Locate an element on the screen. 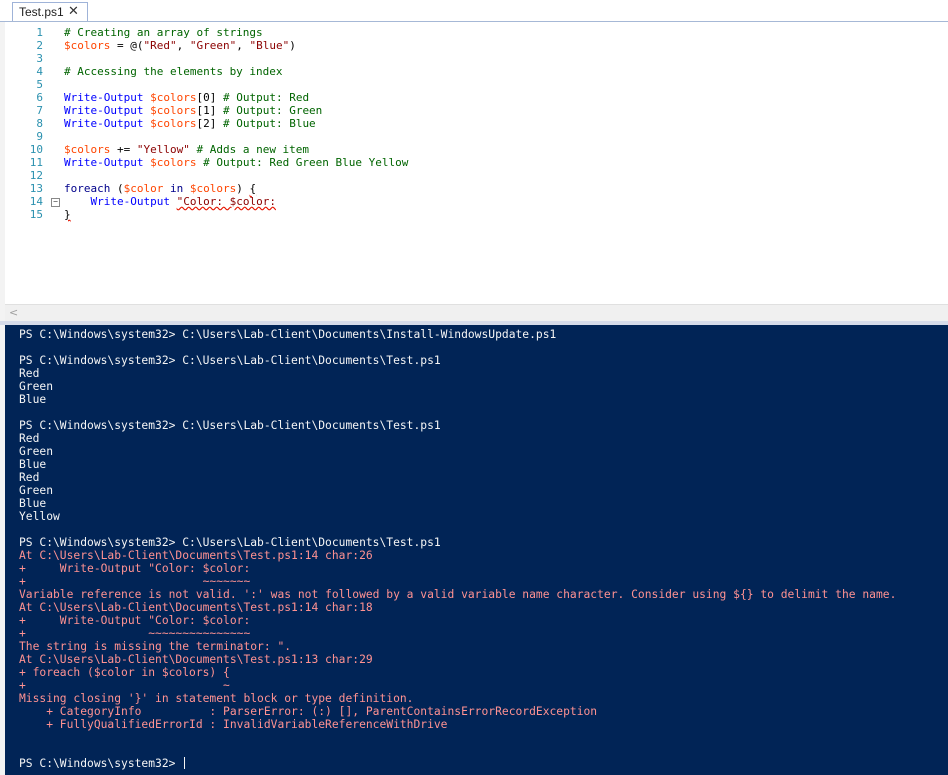 The image size is (948, 775). code-token: [2] is located at coordinates (209, 123).